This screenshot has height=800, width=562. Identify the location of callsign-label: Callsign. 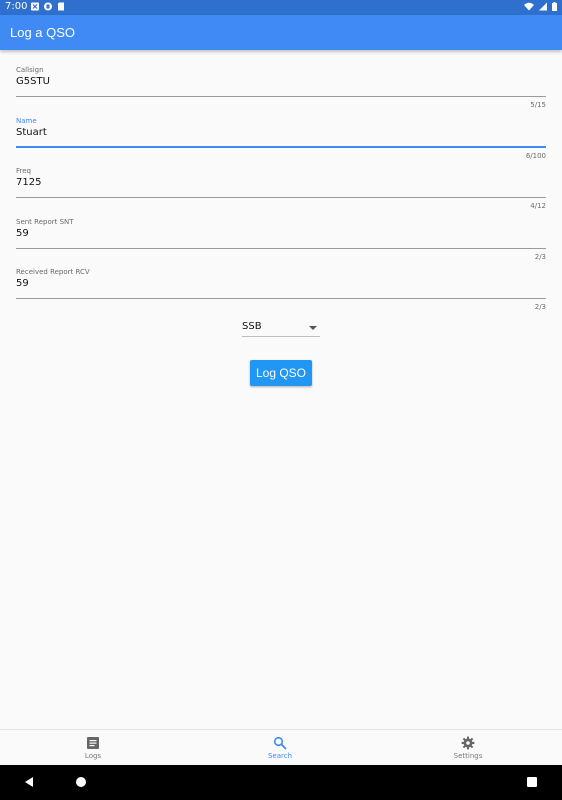
(30, 70).